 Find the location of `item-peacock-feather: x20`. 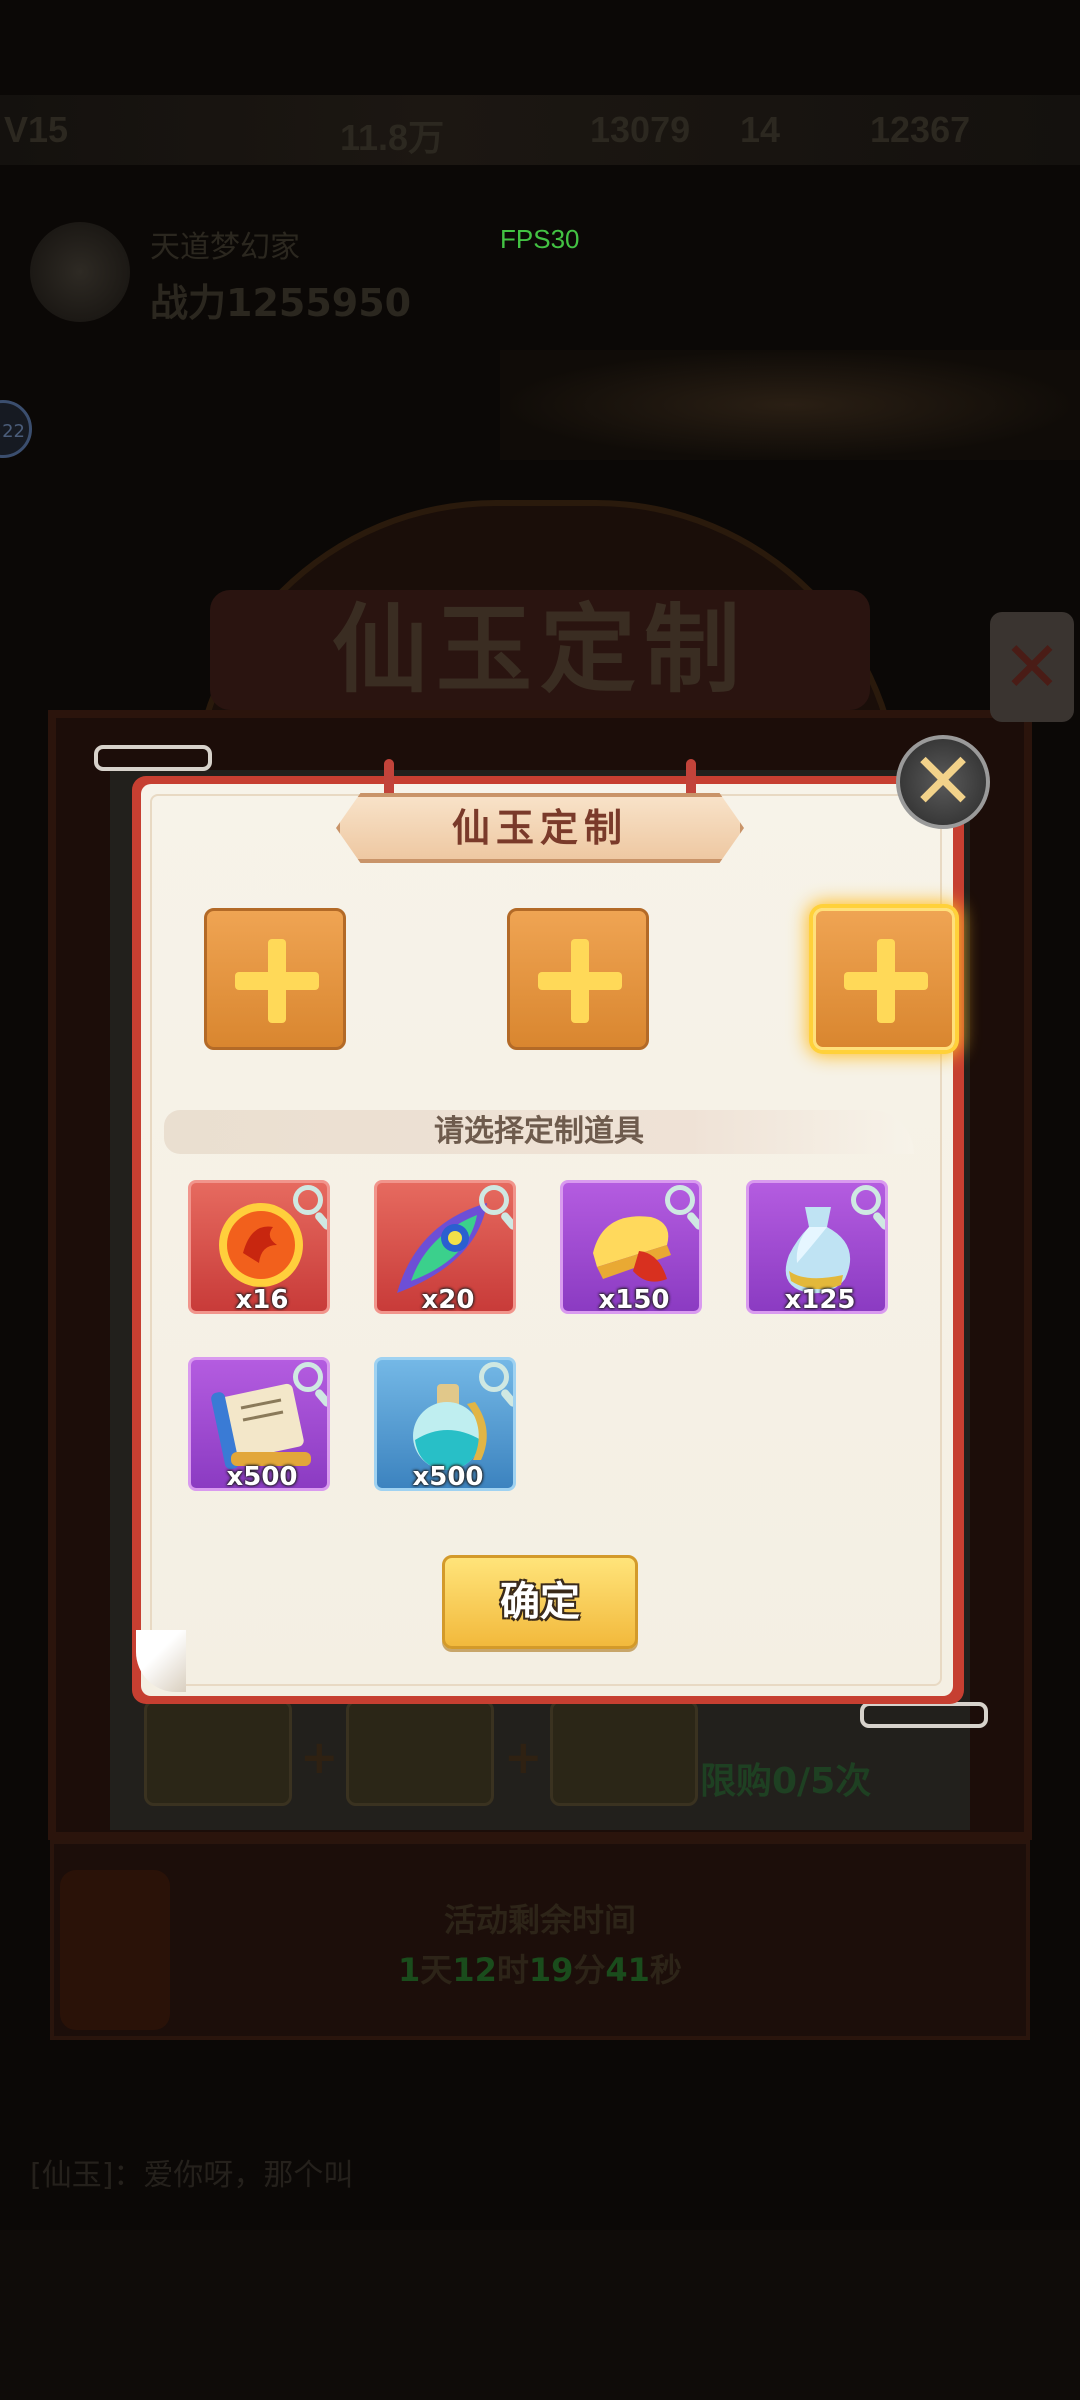

item-peacock-feather: x20 is located at coordinates (445, 1247).